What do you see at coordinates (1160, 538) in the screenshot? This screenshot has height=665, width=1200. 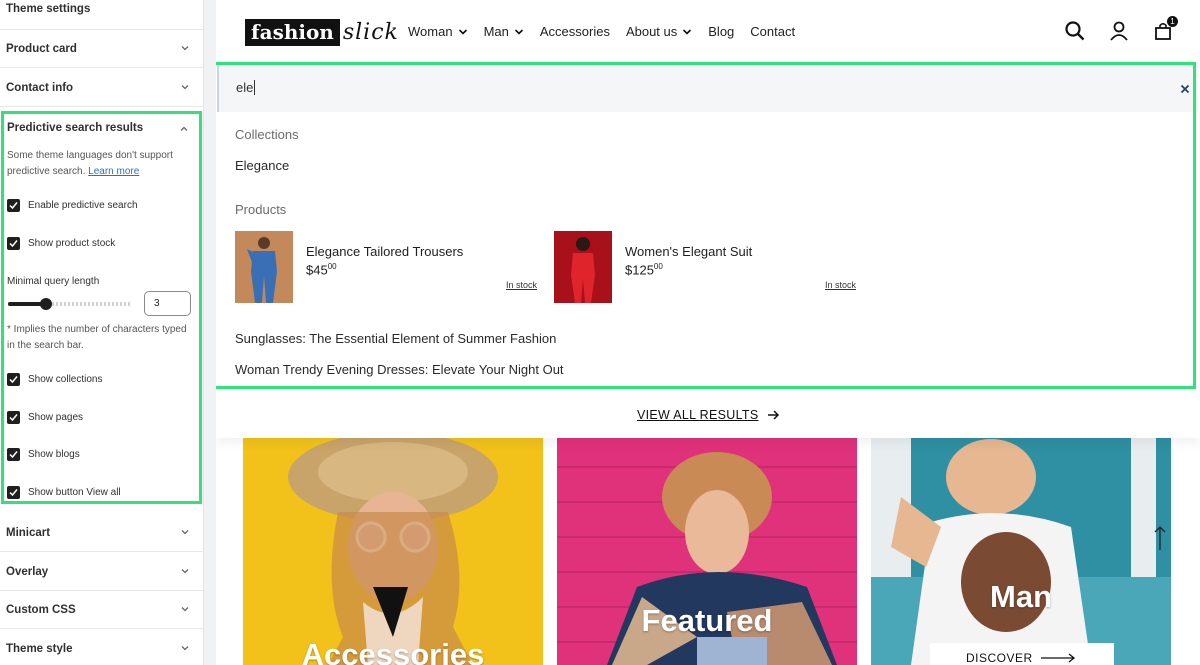 I see `arrow-up-icon` at bounding box center [1160, 538].